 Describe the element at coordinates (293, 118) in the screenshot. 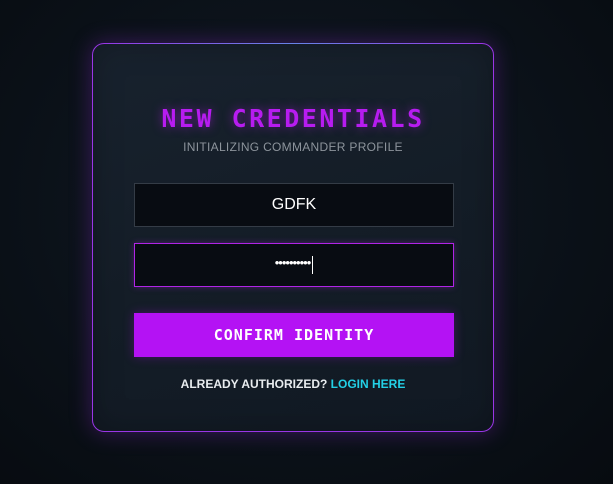

I see `page-title: NEW CREDENTIALS` at that location.